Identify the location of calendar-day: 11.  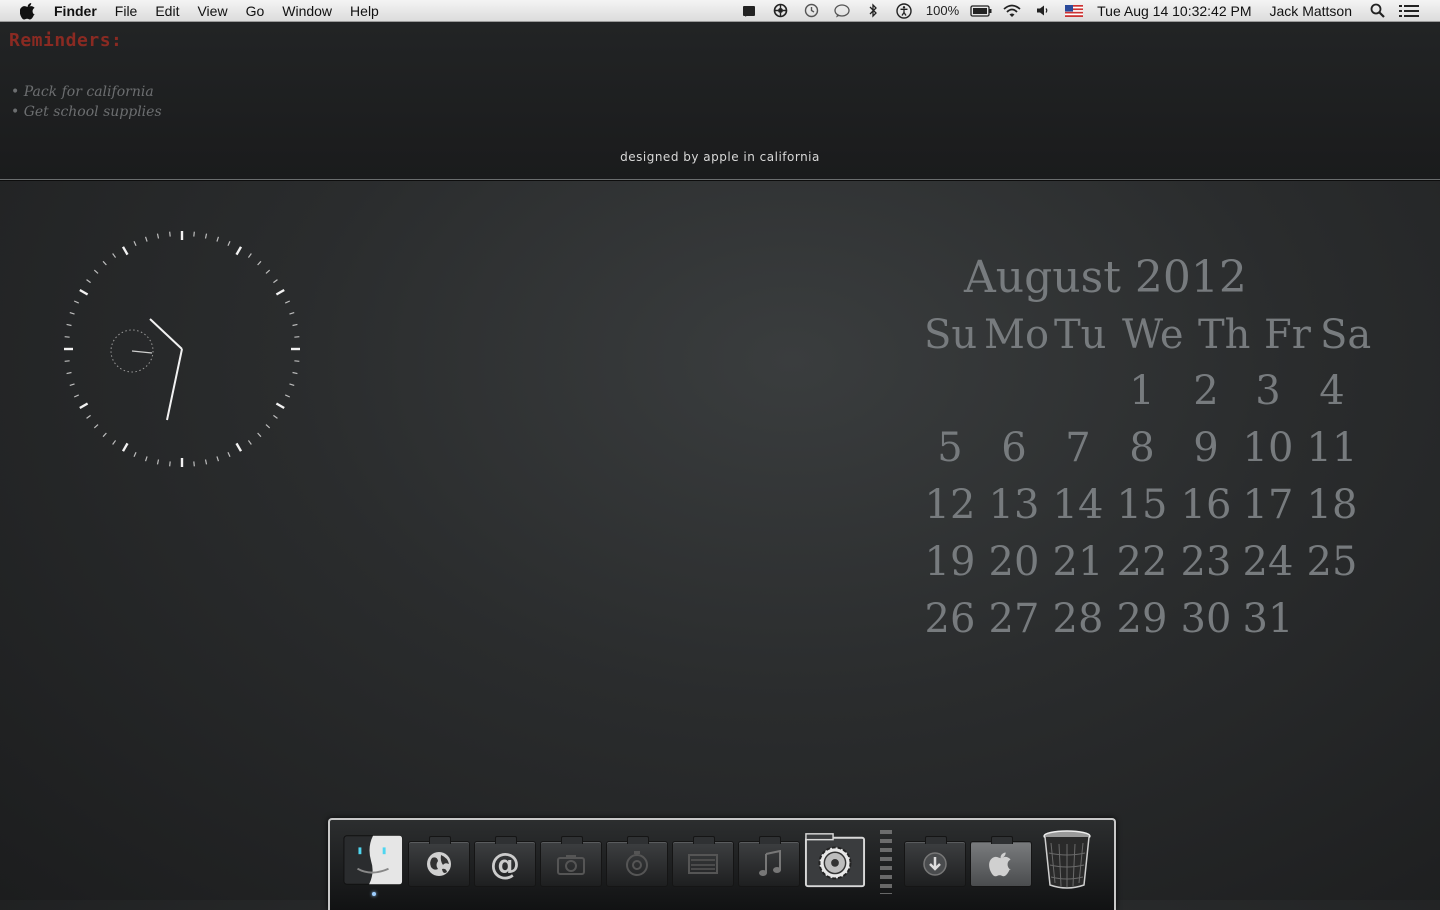
(1332, 448).